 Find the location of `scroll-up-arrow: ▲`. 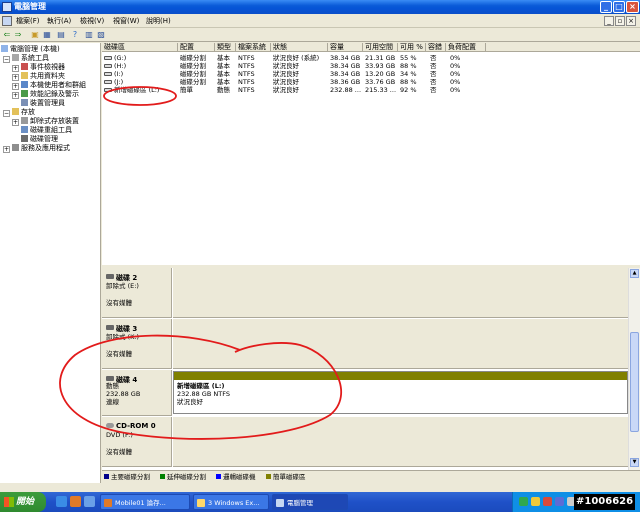

scroll-up-arrow: ▲ is located at coordinates (634, 273).